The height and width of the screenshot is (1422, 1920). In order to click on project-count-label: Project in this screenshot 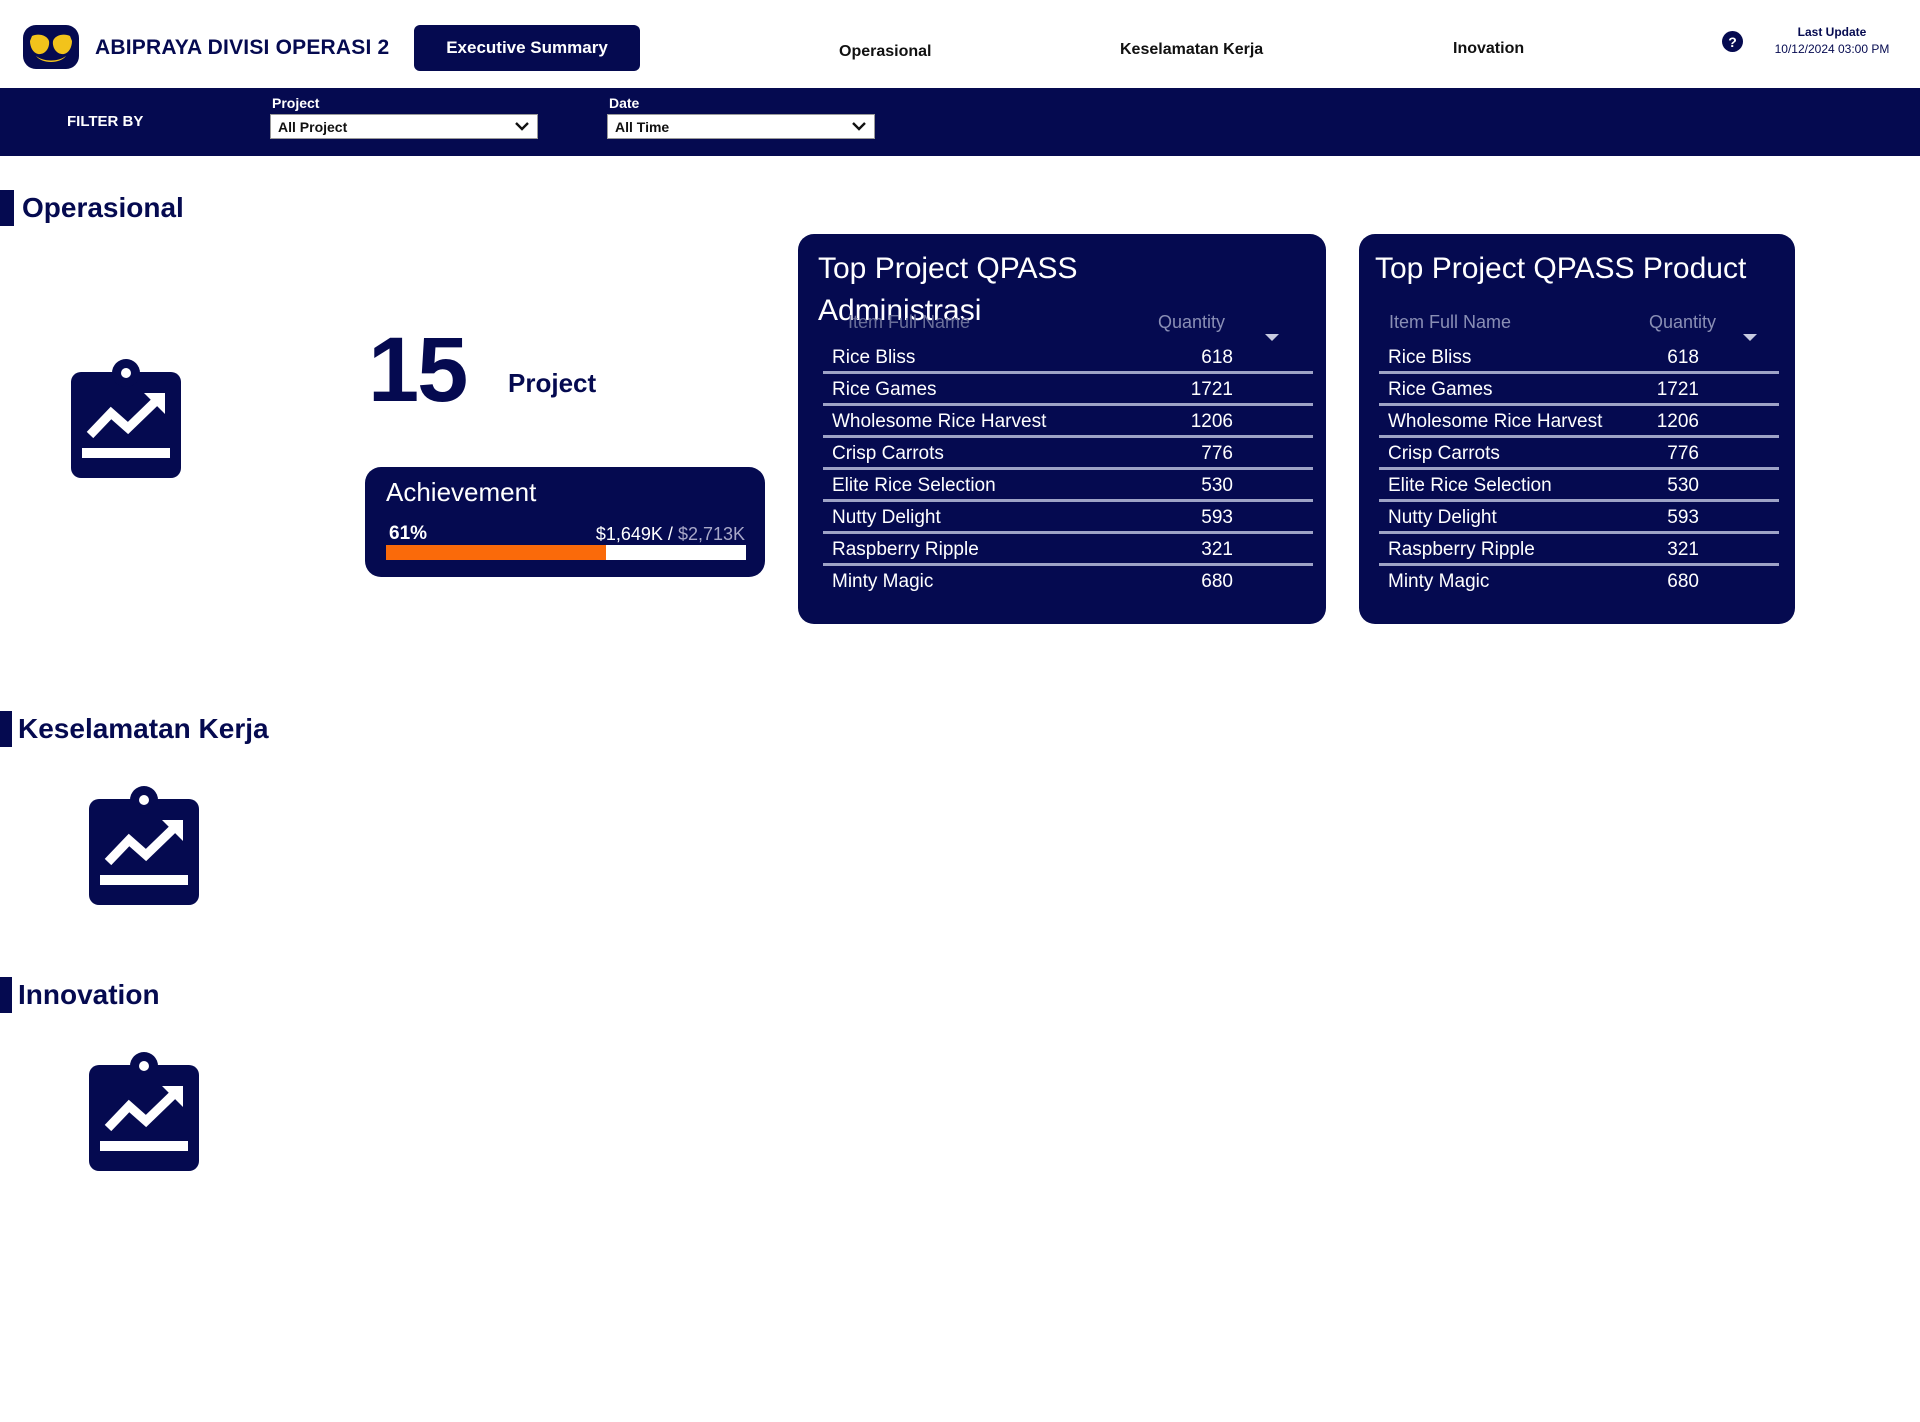, I will do `click(552, 383)`.